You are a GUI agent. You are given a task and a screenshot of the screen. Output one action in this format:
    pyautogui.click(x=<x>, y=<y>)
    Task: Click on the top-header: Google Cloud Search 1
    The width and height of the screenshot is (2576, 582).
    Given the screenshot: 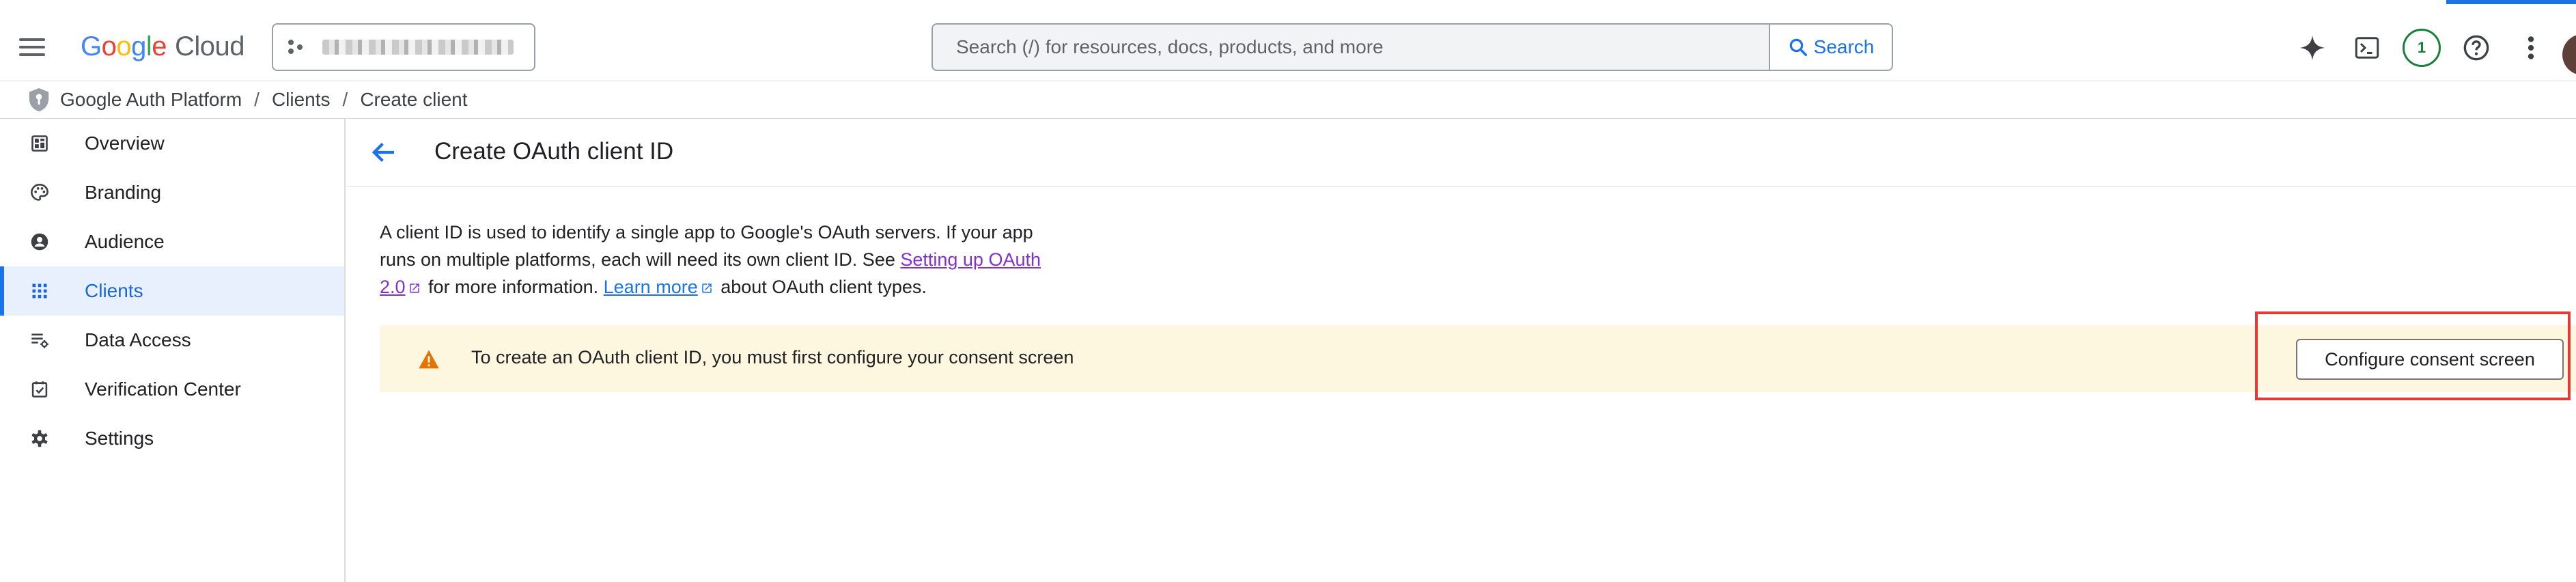 What is the action you would take?
    pyautogui.click(x=1288, y=47)
    